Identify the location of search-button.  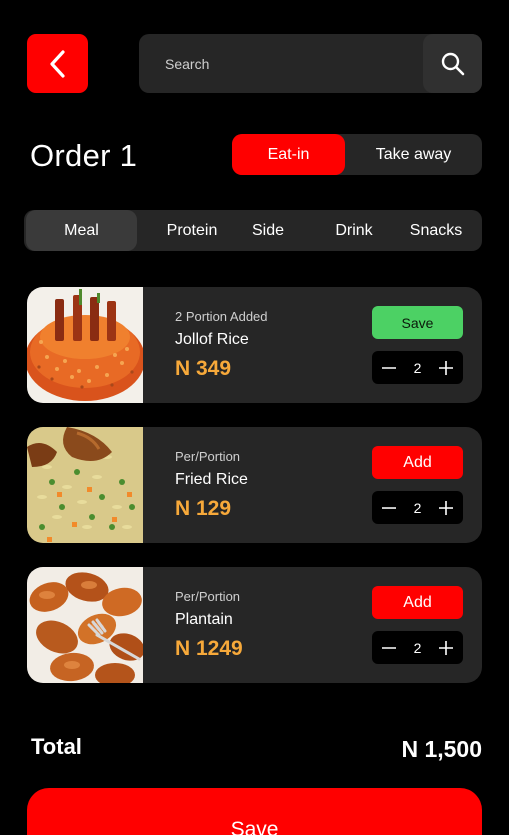
(452, 63).